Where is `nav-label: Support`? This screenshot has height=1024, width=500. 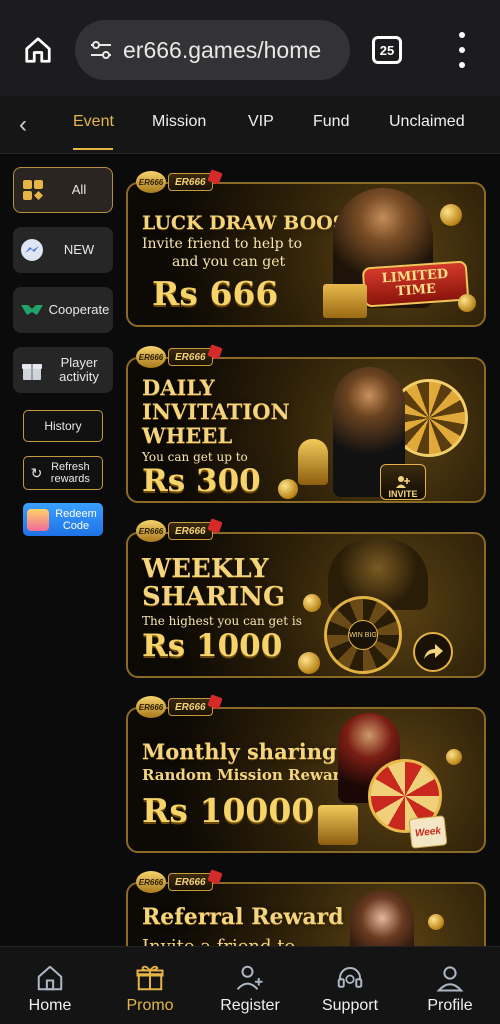 nav-label: Support is located at coordinates (350, 1005).